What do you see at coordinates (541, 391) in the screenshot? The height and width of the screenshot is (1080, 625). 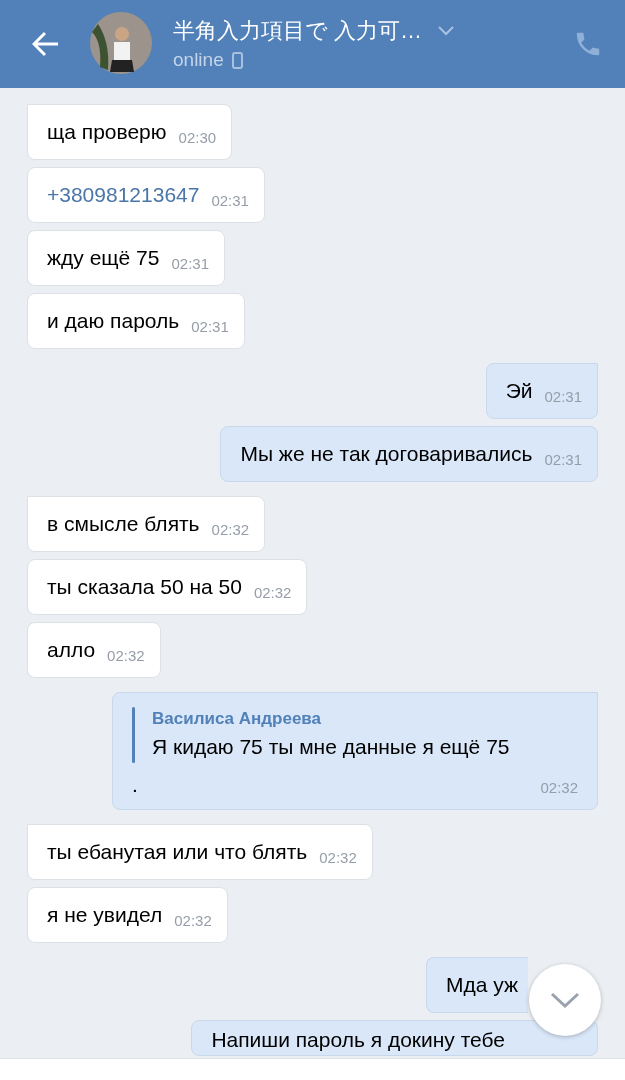 I see `message-bubble: Эй 02:31` at bounding box center [541, 391].